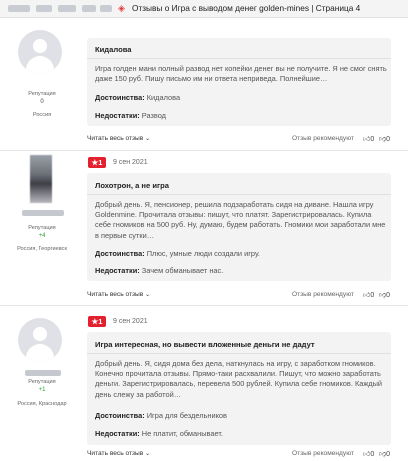  What do you see at coordinates (42, 102) in the screenshot?
I see `reputation-value: 0` at bounding box center [42, 102].